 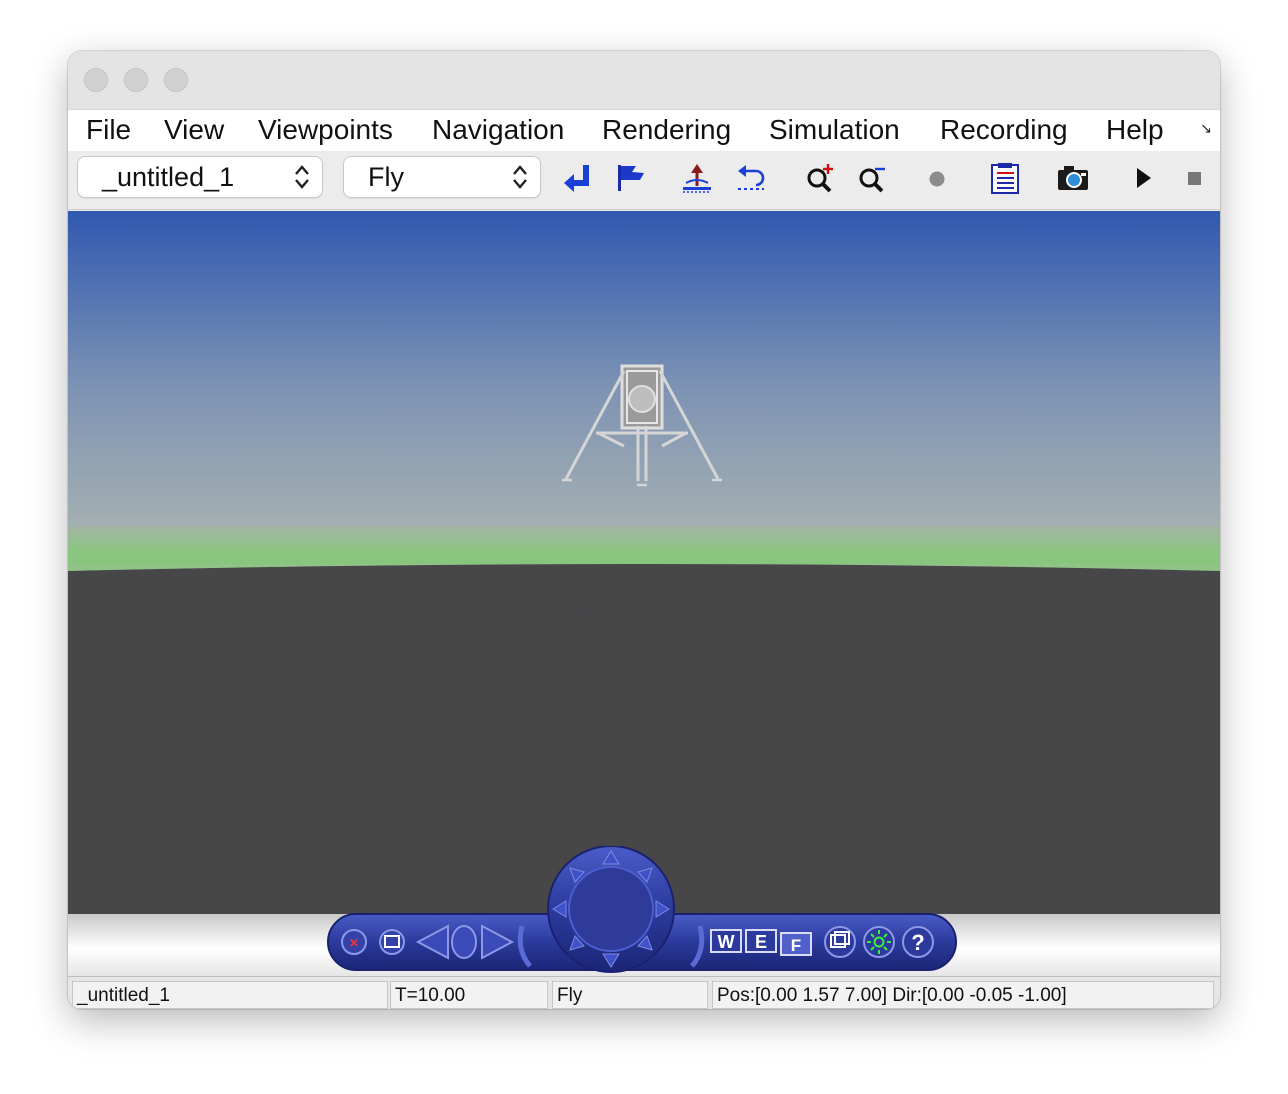 I want to click on menu-rendering: Rendering, so click(x=666, y=130).